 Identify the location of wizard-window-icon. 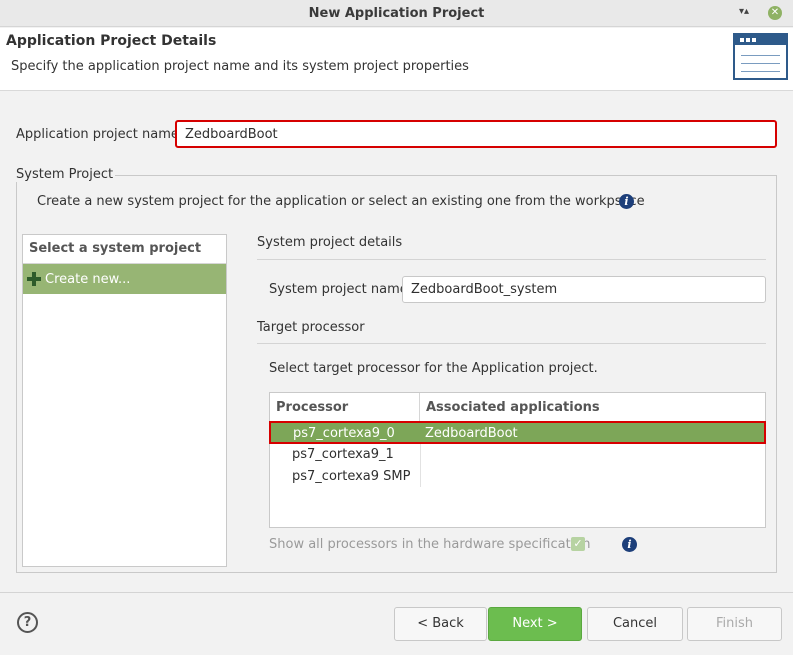
(760, 56).